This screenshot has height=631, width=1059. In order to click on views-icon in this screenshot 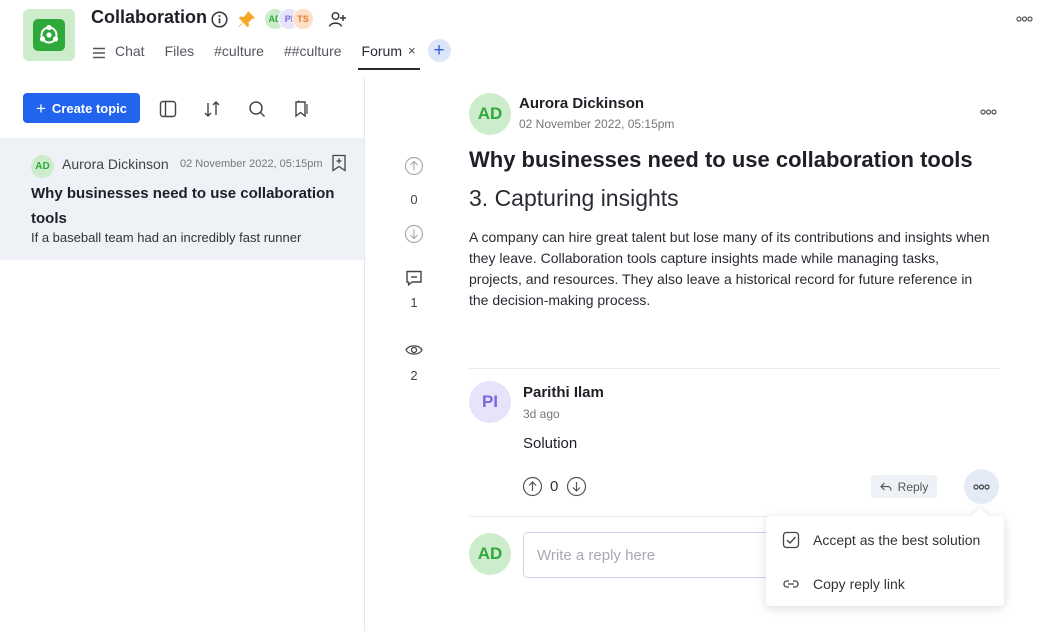, I will do `click(414, 350)`.